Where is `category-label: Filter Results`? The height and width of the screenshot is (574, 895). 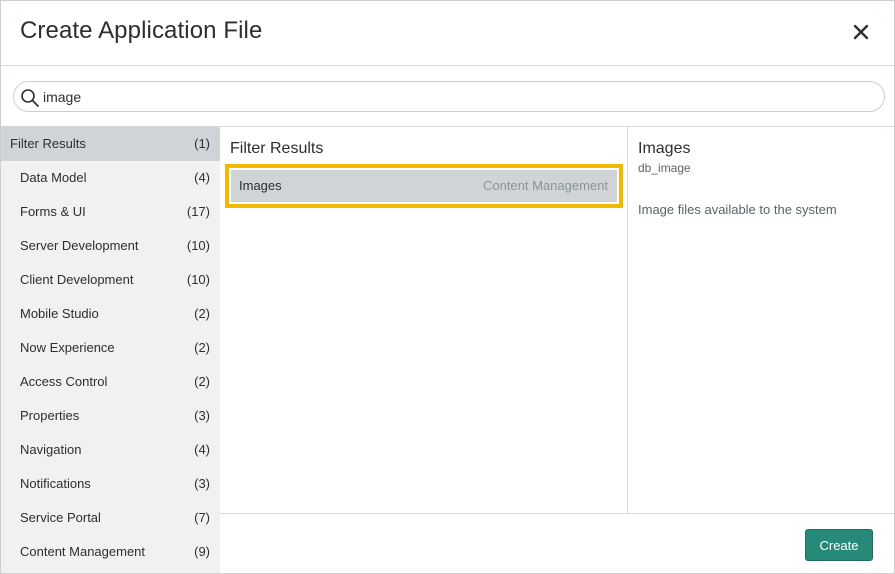
category-label: Filter Results is located at coordinates (48, 143).